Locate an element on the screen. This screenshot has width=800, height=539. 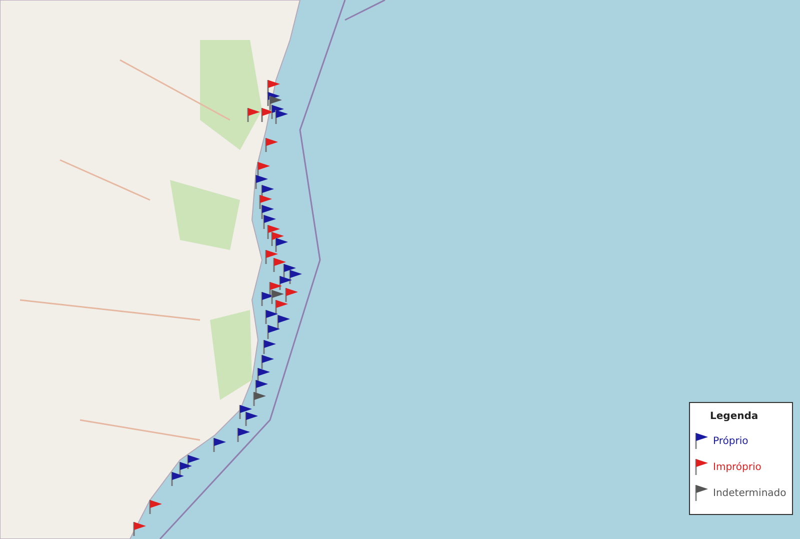
legend-label: Próprio is located at coordinates (730, 441).